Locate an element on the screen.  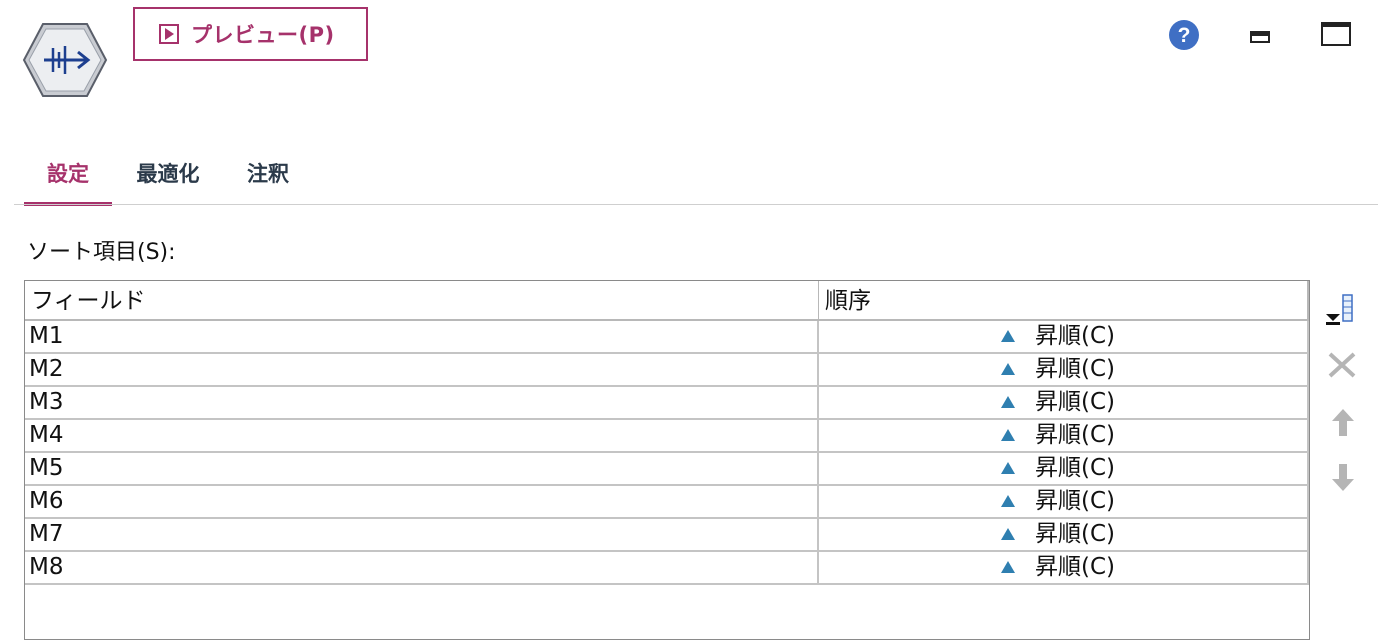
table-row: M2 昇順(C) is located at coordinates (667, 370).